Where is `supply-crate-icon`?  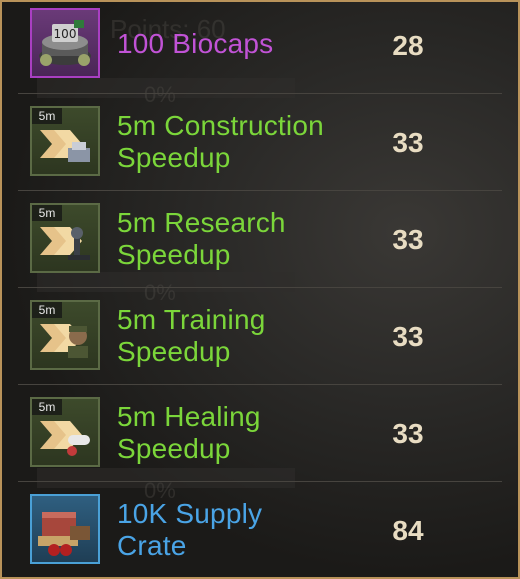 supply-crate-icon is located at coordinates (65, 529).